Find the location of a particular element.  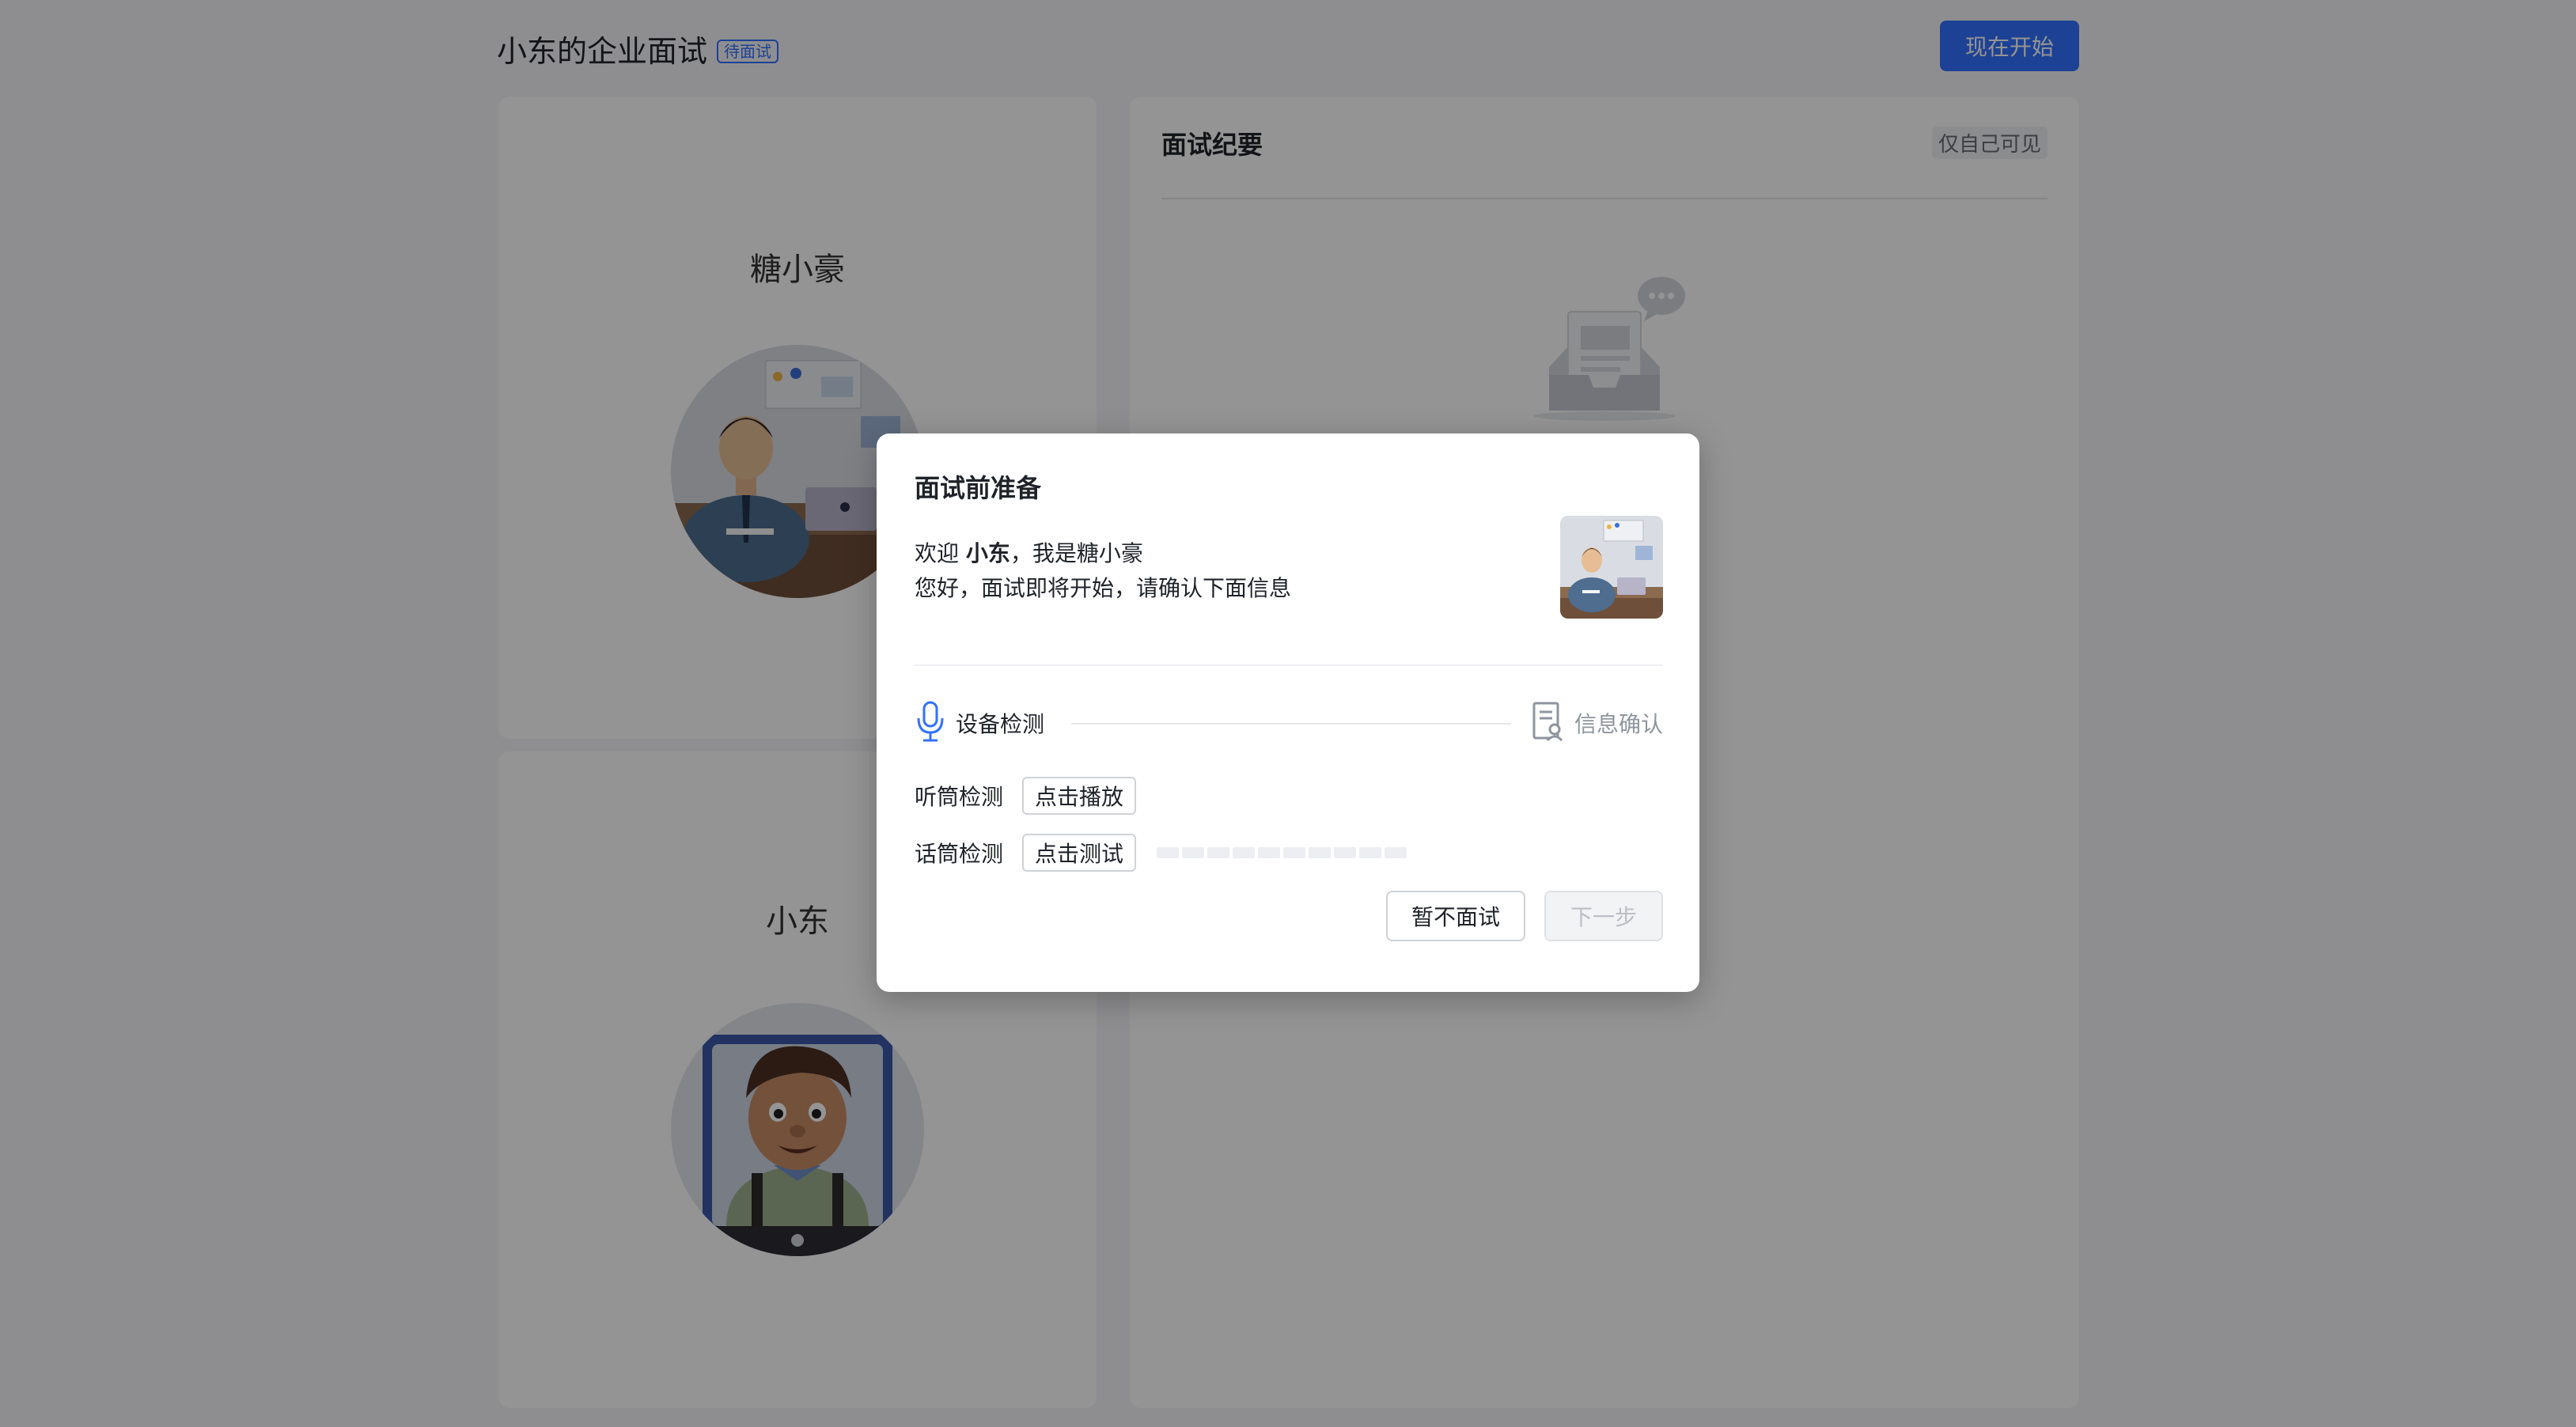

intro-text: 您好，面试即将开始，请确认下面信息 is located at coordinates (1103, 588).